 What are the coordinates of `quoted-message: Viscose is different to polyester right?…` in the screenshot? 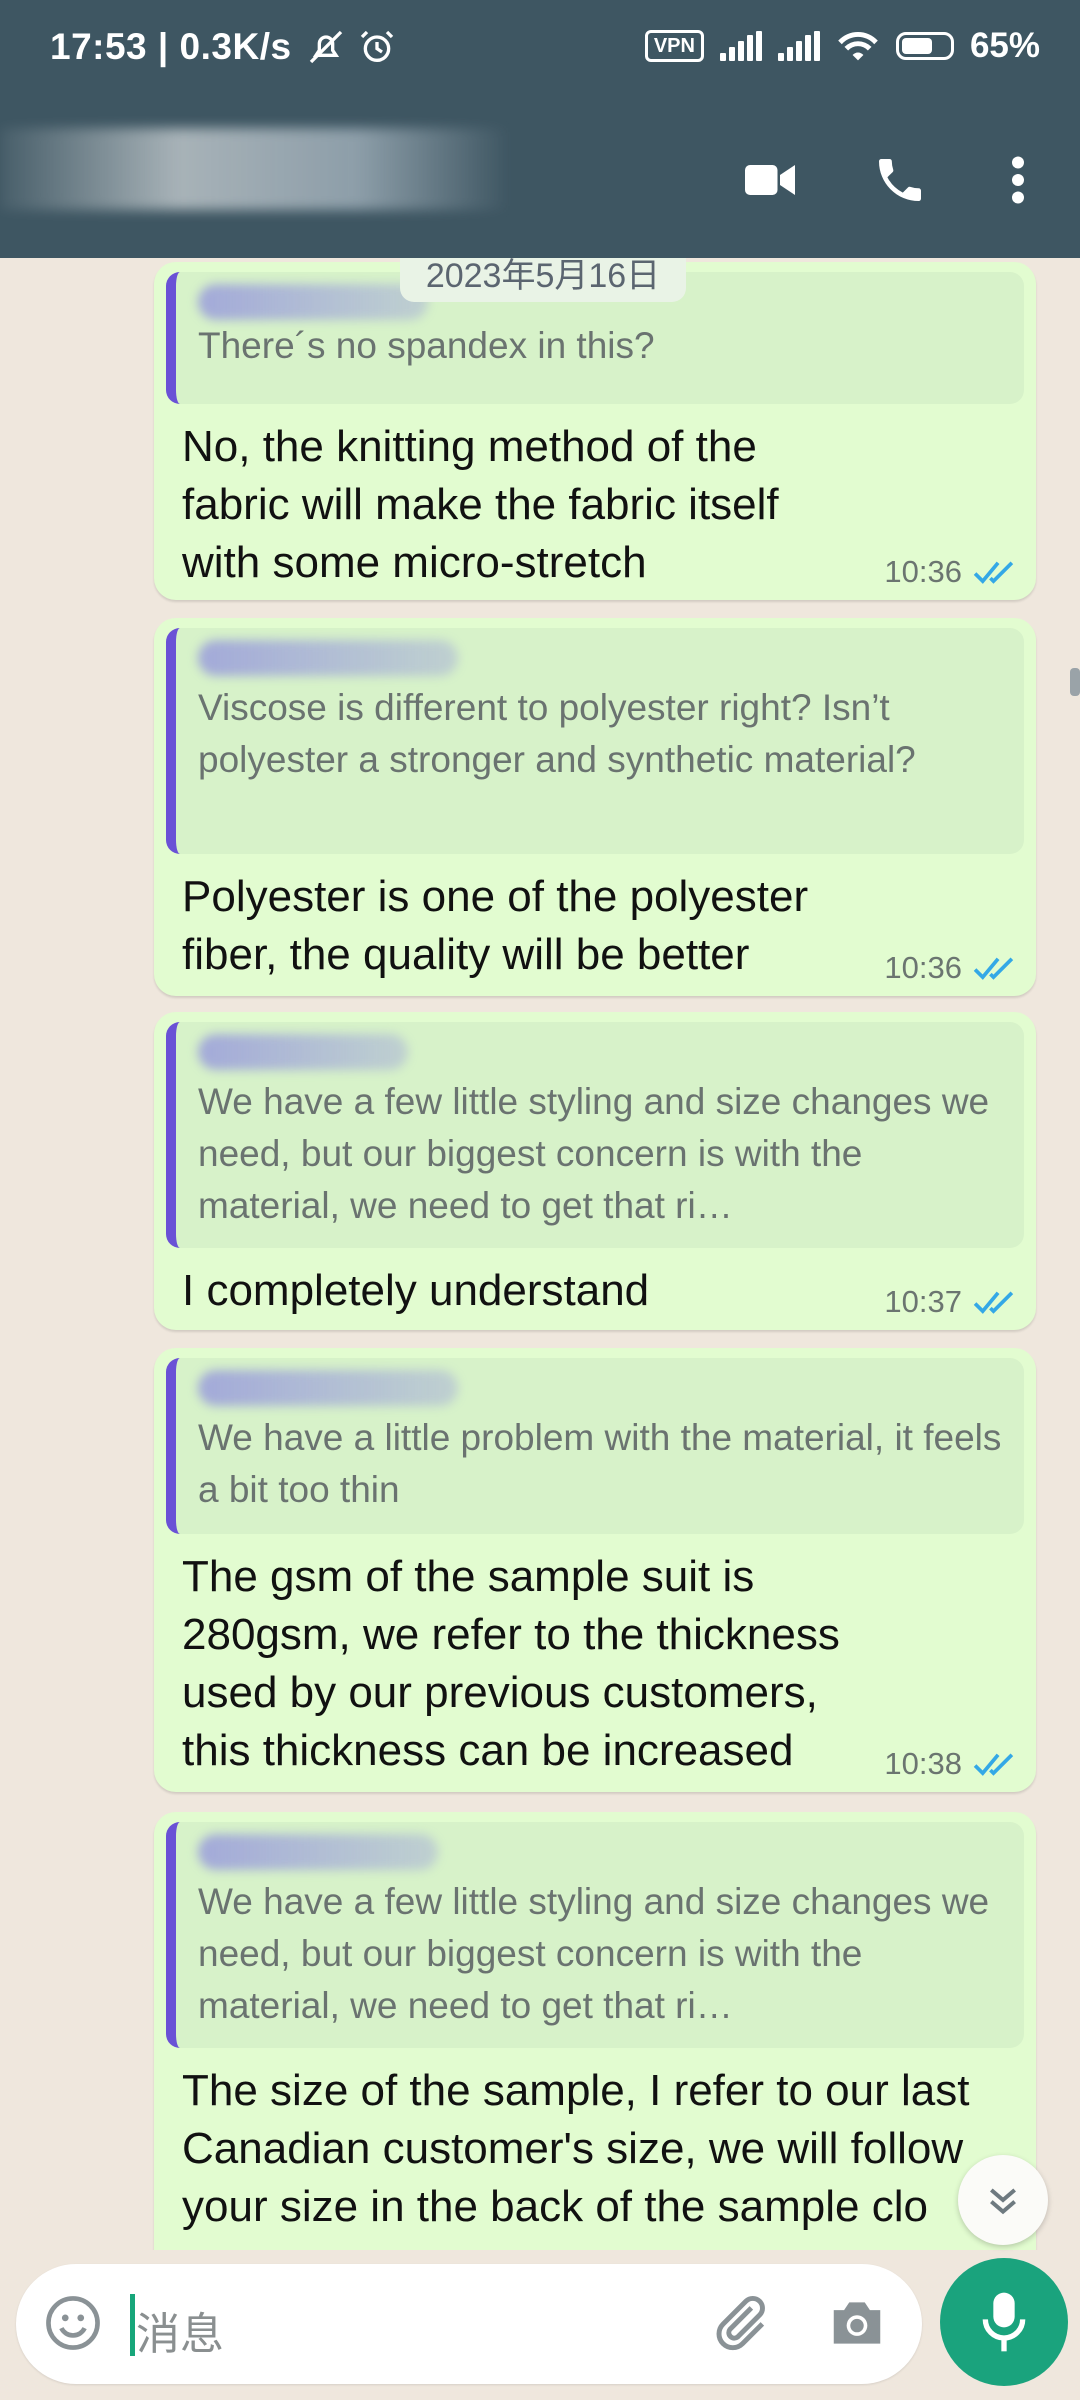 It's located at (595, 741).